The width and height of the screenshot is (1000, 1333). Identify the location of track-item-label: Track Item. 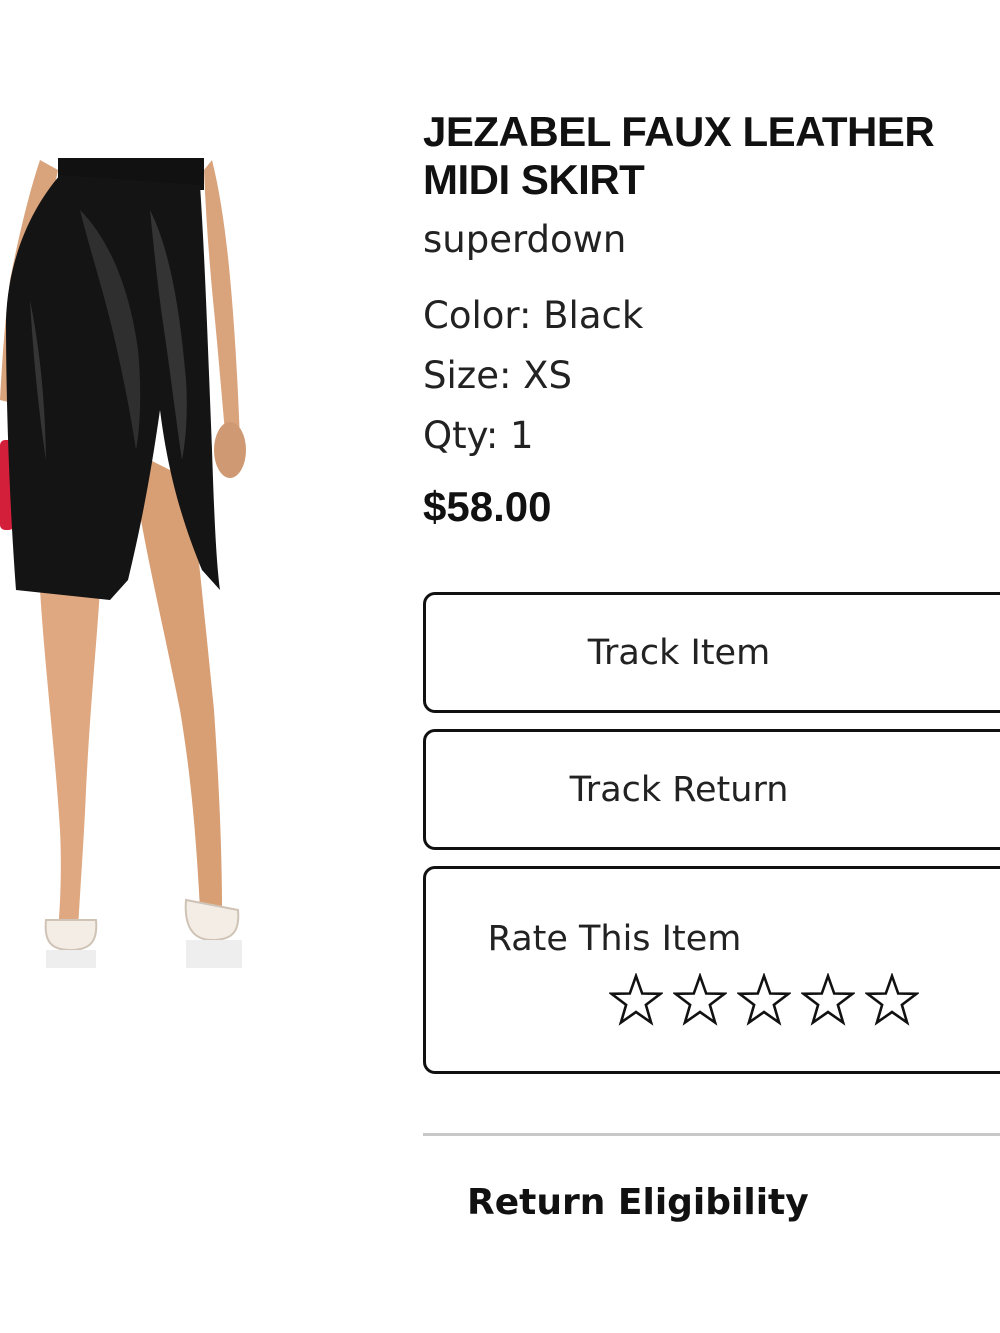
(679, 652).